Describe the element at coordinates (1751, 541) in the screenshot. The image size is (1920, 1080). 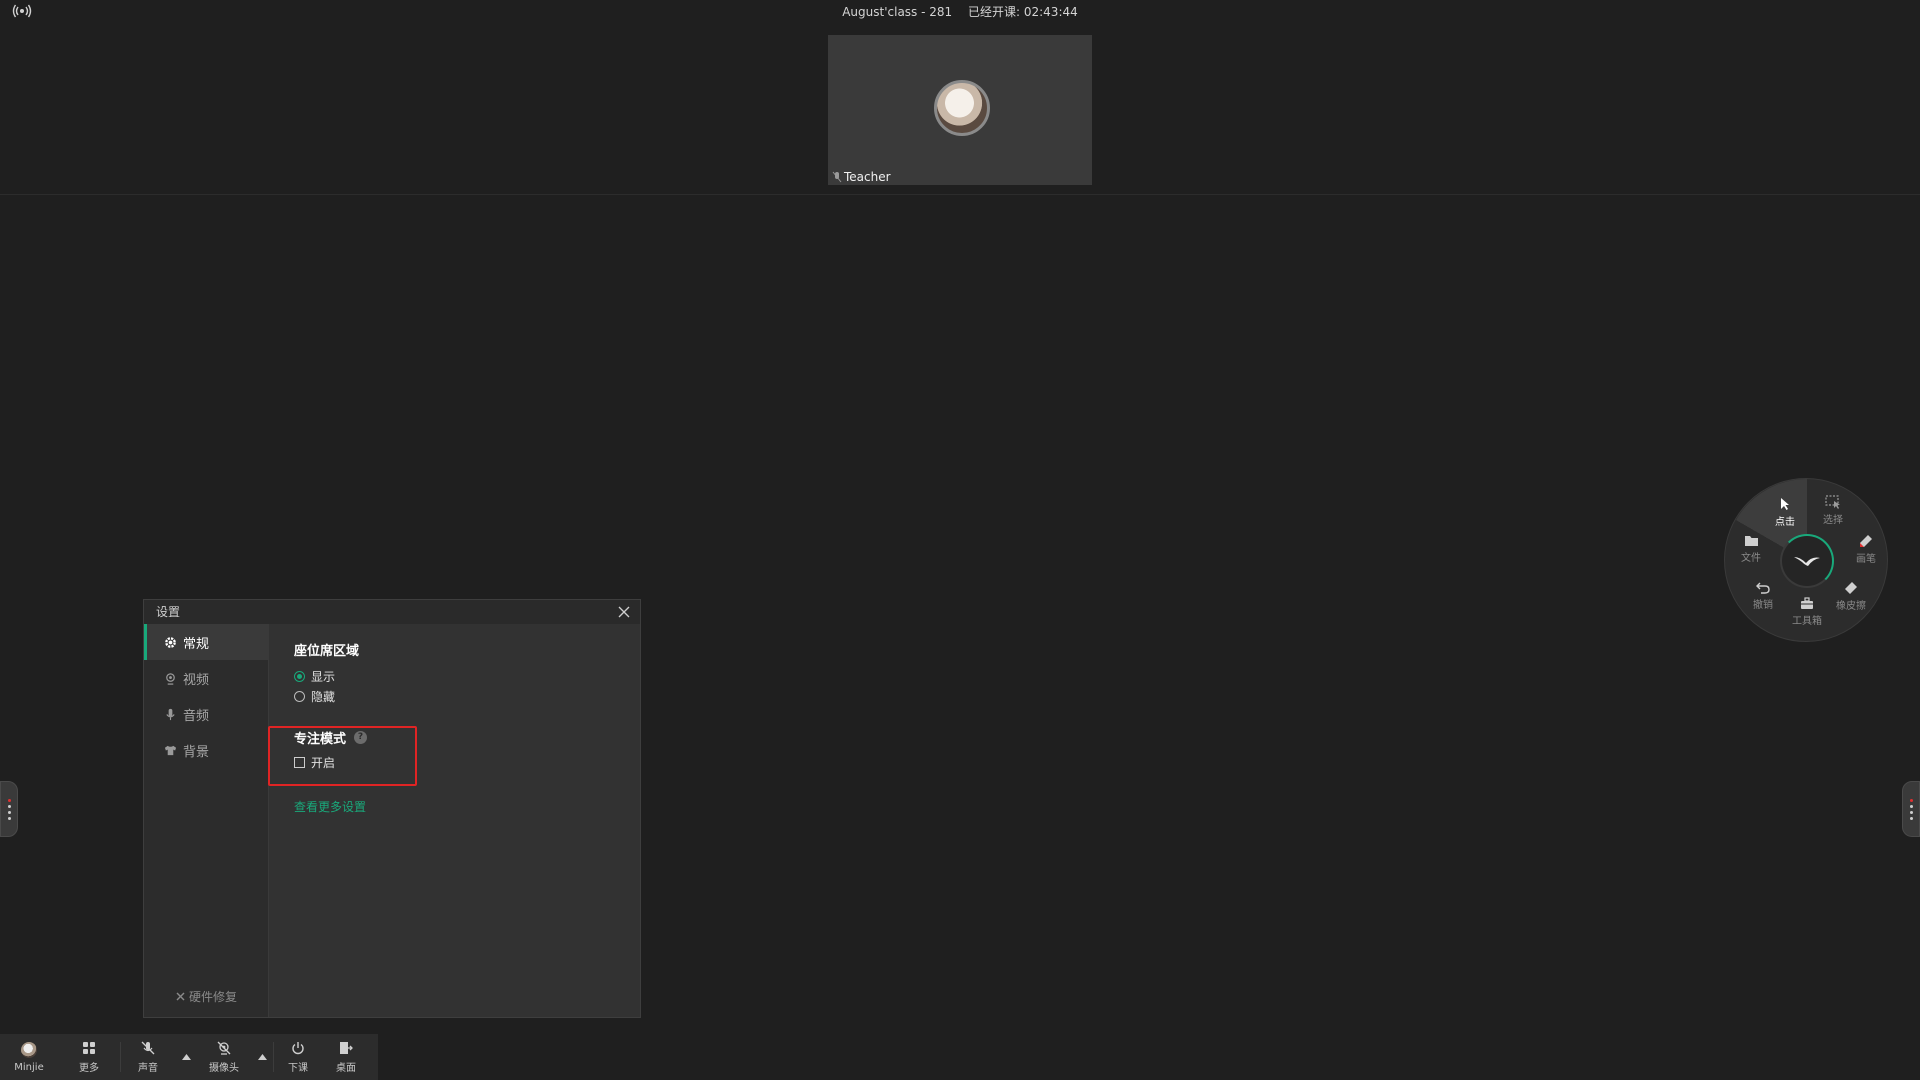
I see `folder-icon` at that location.